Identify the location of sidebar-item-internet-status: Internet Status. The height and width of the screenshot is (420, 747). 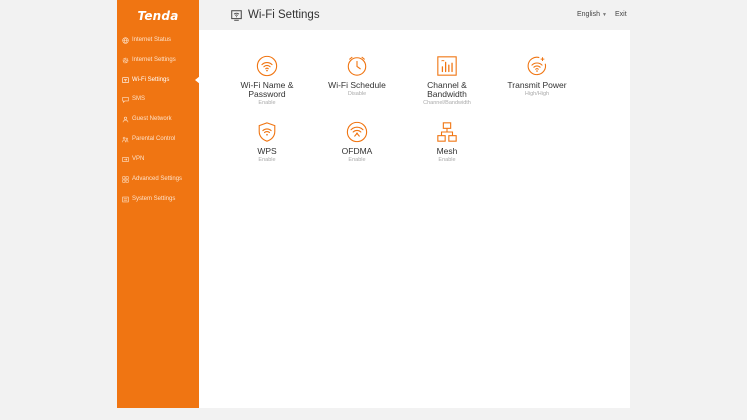
(160, 40).